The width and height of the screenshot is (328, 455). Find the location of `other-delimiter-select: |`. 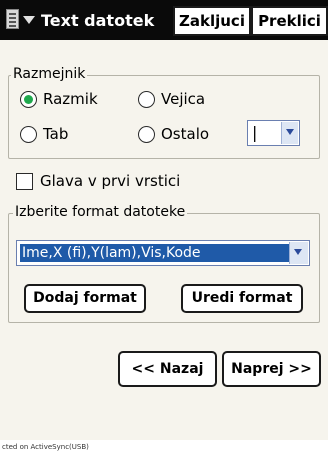

other-delimiter-select: | is located at coordinates (273, 133).